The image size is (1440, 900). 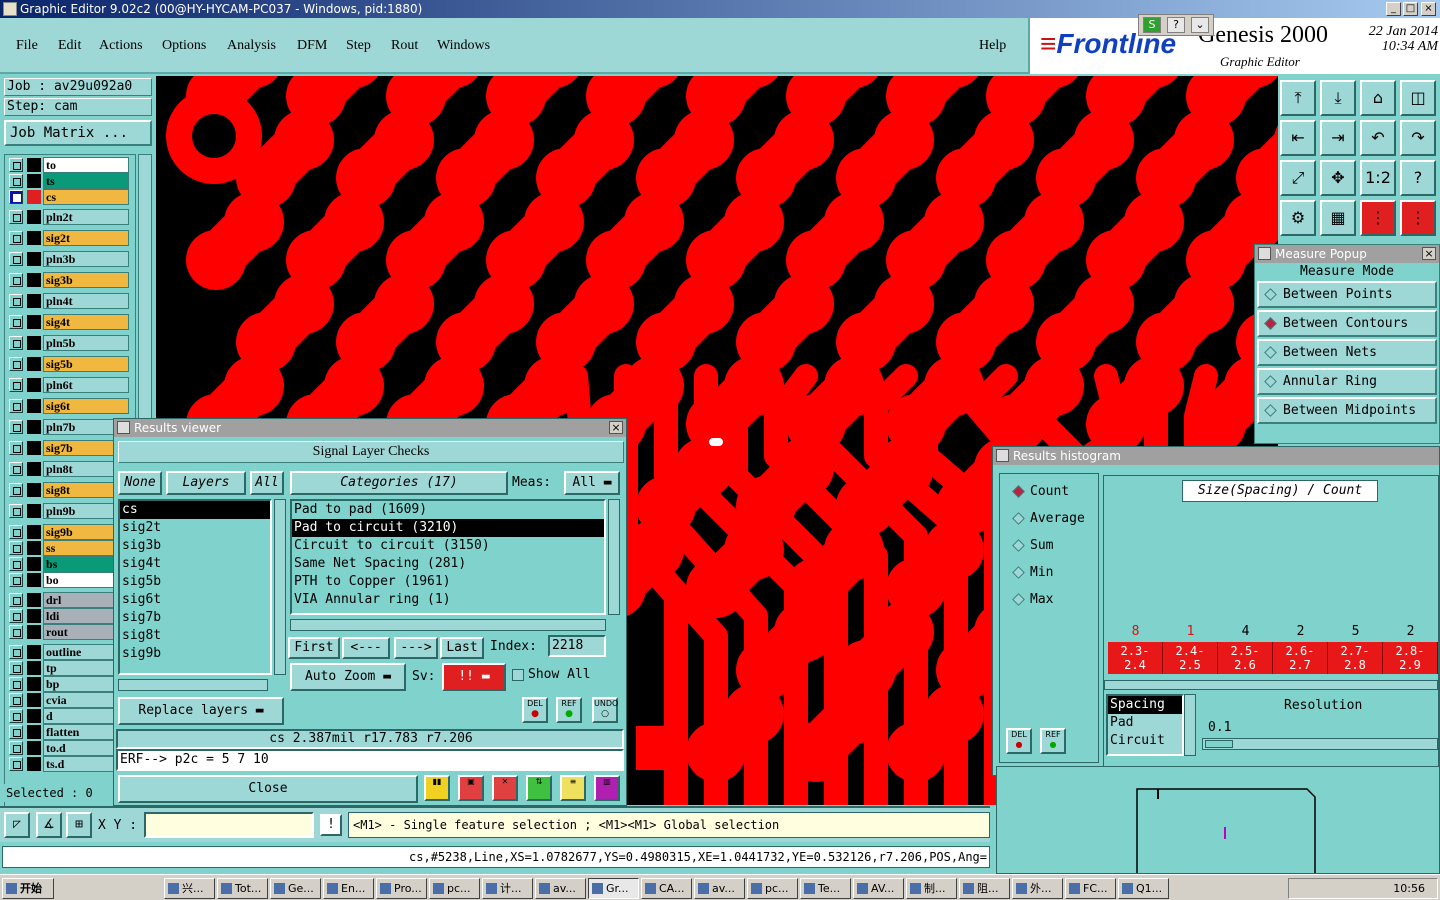 What do you see at coordinates (68, 748) in the screenshot?
I see `layer-row-to.d: to.d` at bounding box center [68, 748].